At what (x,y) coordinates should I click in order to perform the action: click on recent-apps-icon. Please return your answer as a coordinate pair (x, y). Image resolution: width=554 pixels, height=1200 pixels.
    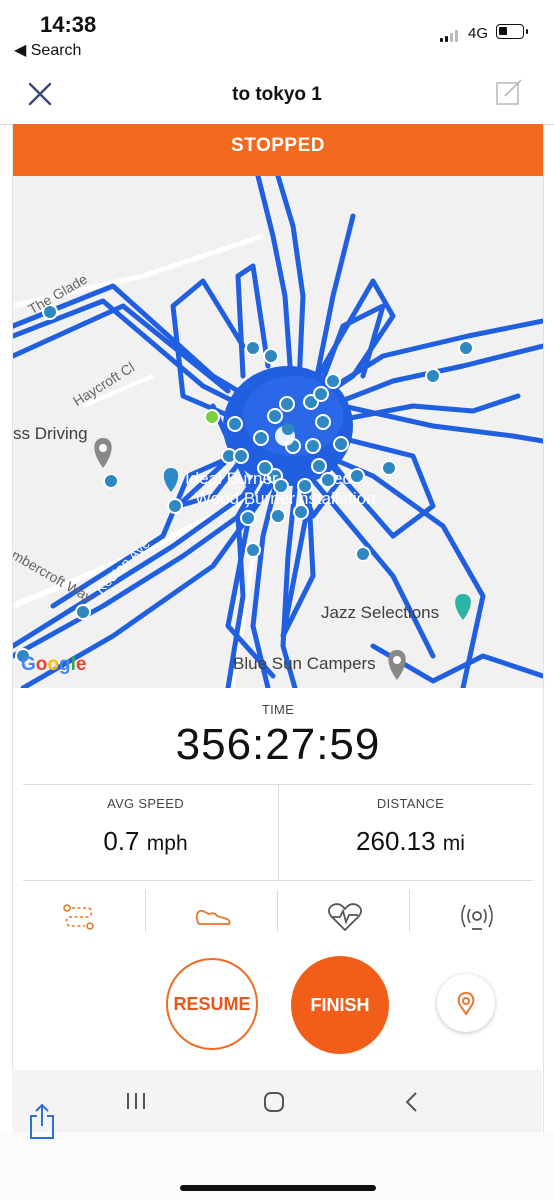
    Looking at the image, I should click on (136, 1101).